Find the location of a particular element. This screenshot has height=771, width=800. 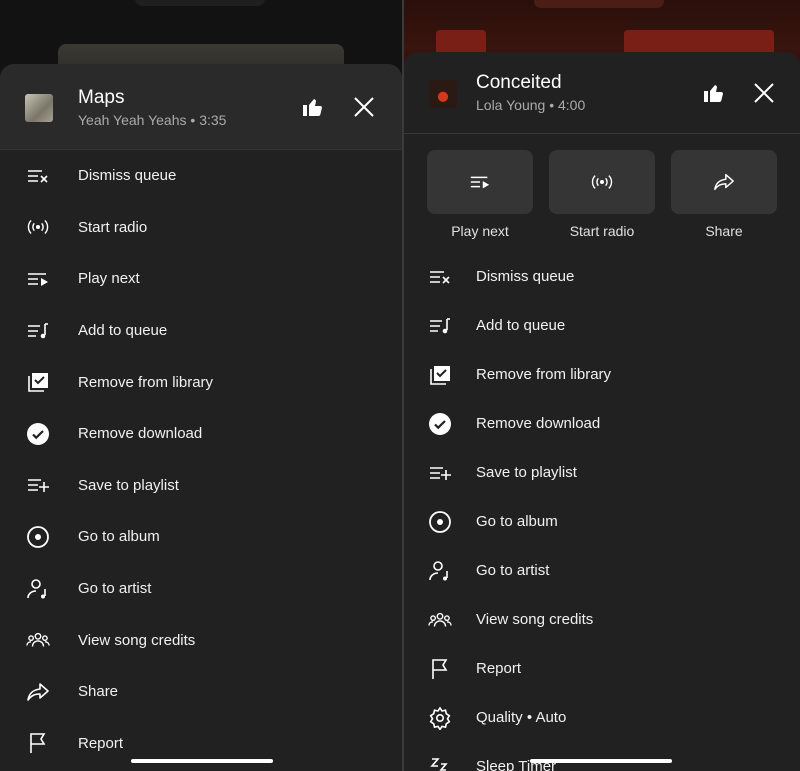

quick-action-start-radio: Start radio is located at coordinates (602, 194).